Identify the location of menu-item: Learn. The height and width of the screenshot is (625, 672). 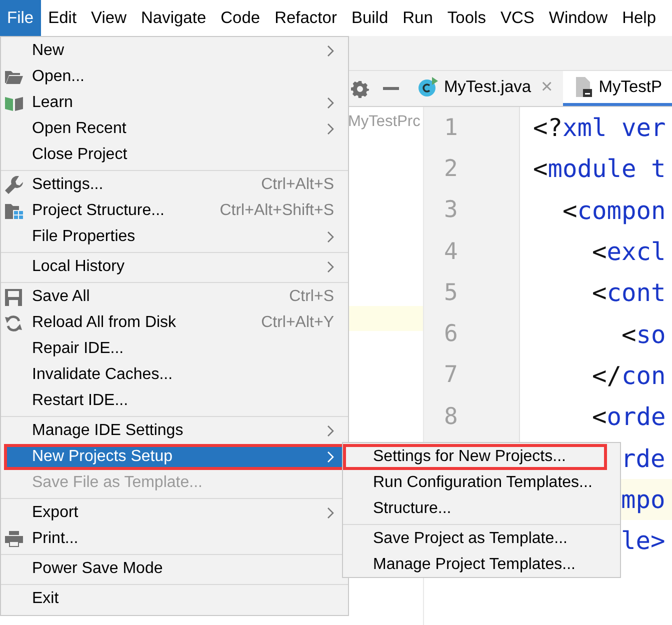
(174, 103).